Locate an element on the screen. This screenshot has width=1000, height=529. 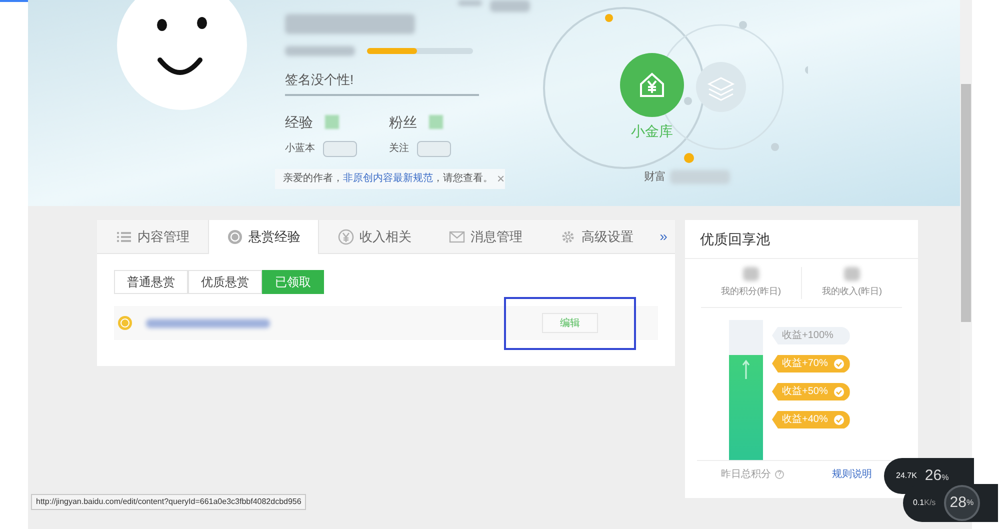
signature-field: 签名没个性! is located at coordinates (382, 83).